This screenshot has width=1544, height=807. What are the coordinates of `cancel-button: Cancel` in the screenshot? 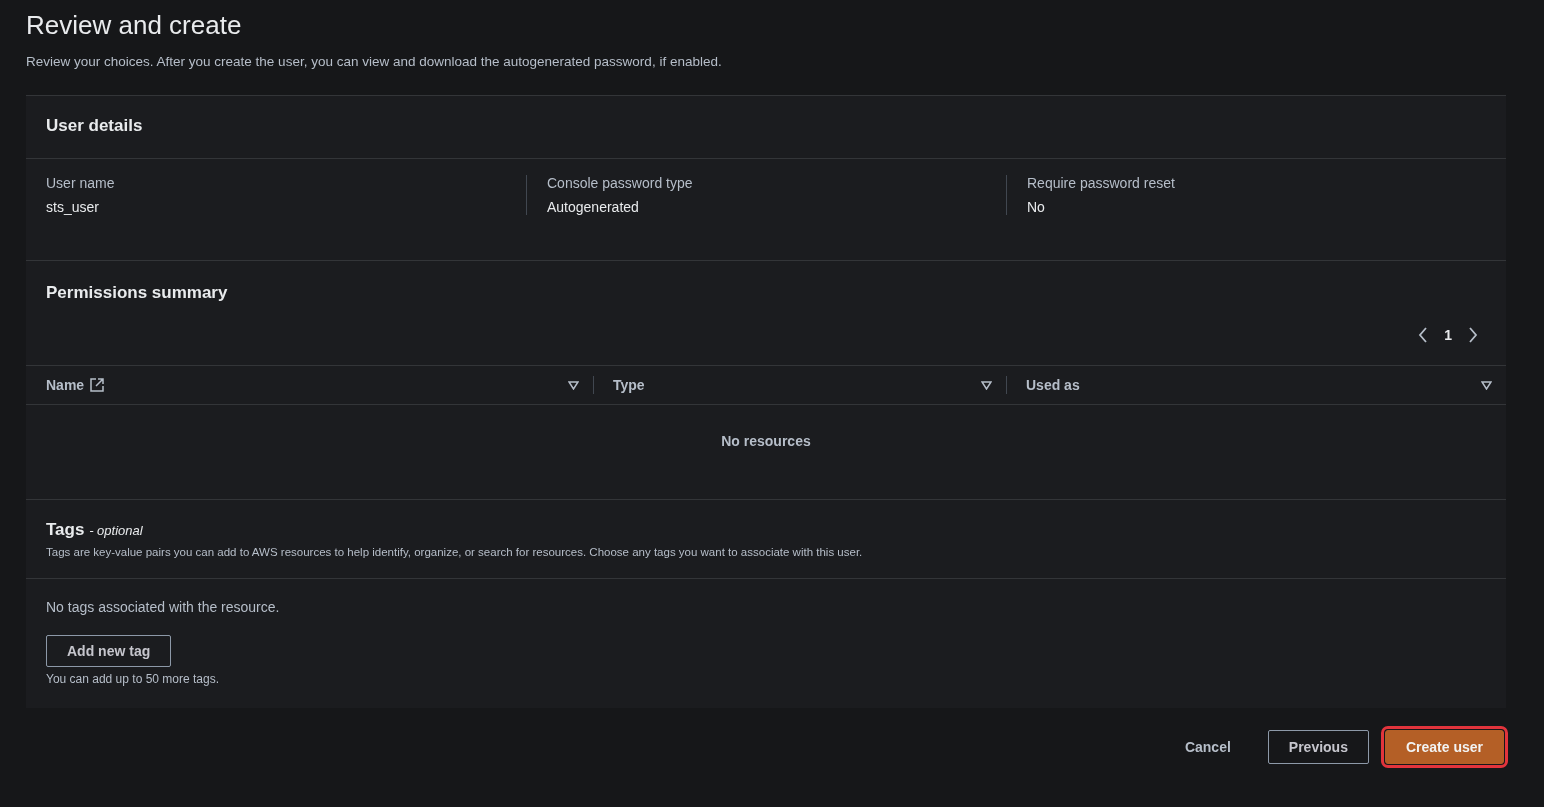 It's located at (1207, 747).